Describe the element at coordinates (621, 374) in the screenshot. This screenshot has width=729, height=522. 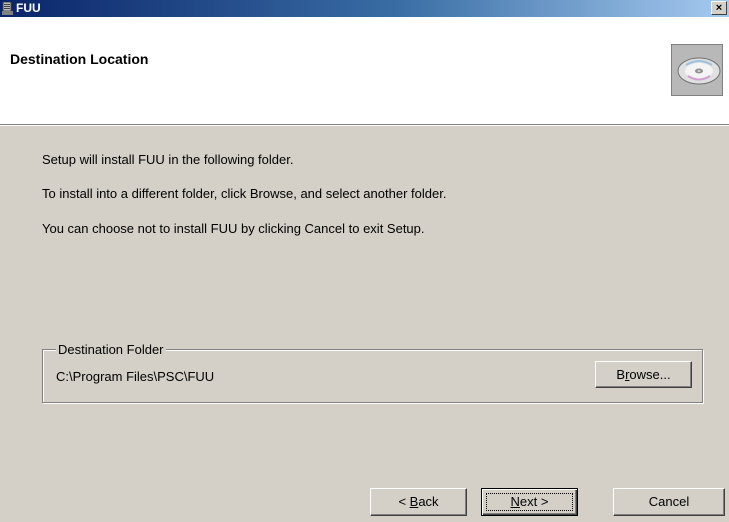
I see `browse-label-part: B` at that location.